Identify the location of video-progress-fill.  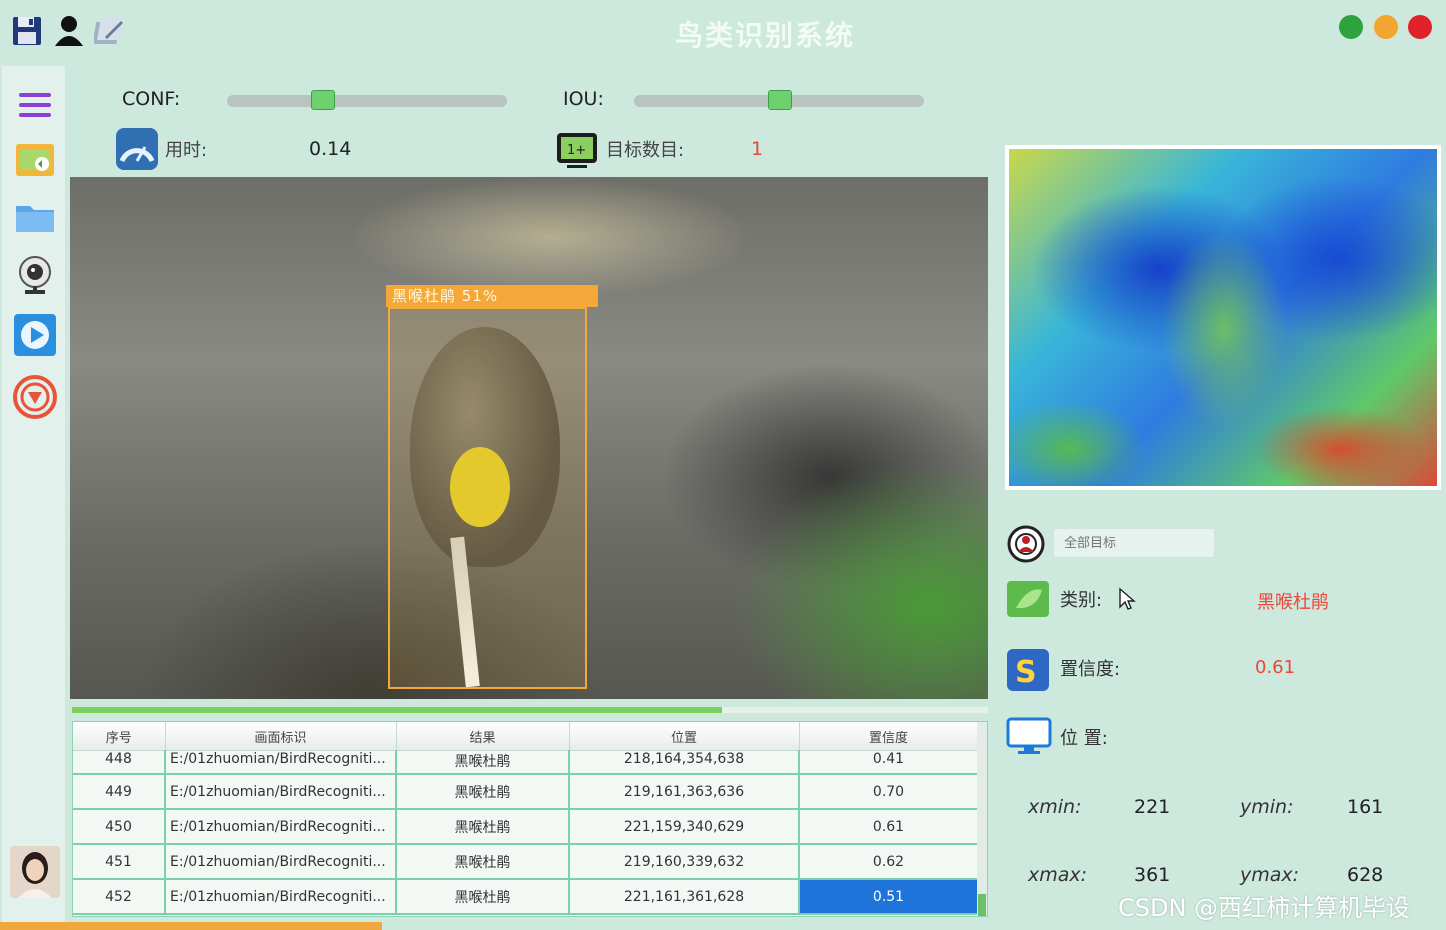
(397, 710).